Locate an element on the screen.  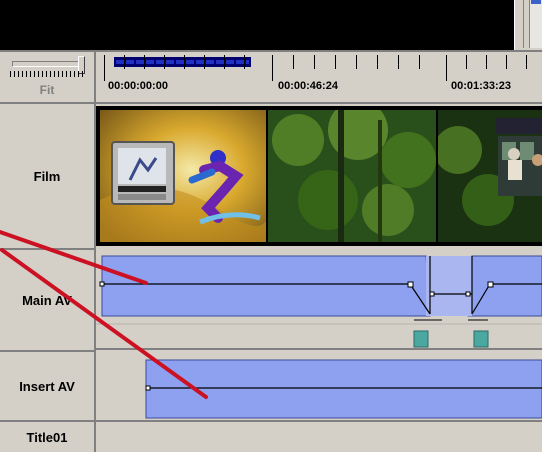
fit-button: Fit is located at coordinates (47, 90).